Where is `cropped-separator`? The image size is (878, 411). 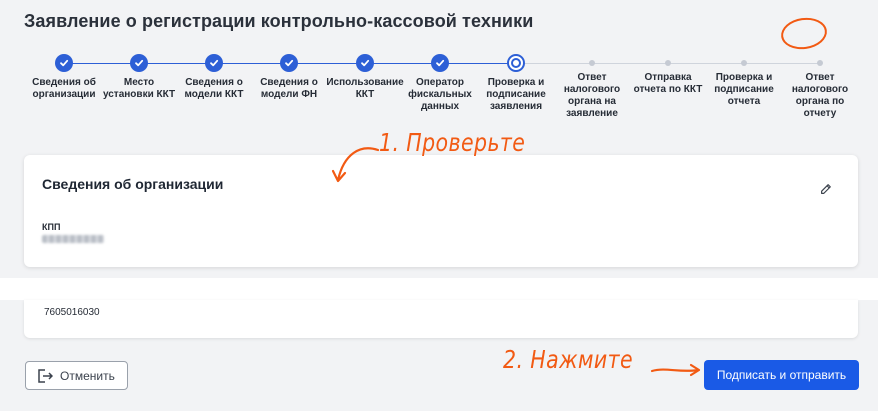 cropped-separator is located at coordinates (439, 289).